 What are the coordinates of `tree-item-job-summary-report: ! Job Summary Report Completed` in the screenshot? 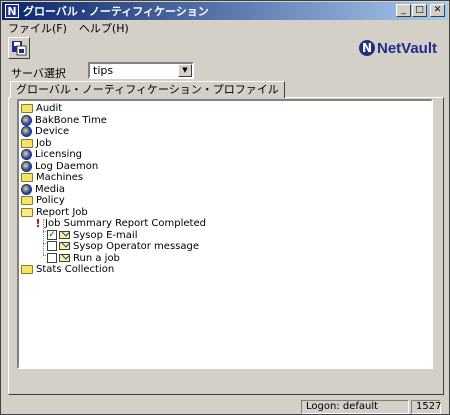 It's located at (120, 223).